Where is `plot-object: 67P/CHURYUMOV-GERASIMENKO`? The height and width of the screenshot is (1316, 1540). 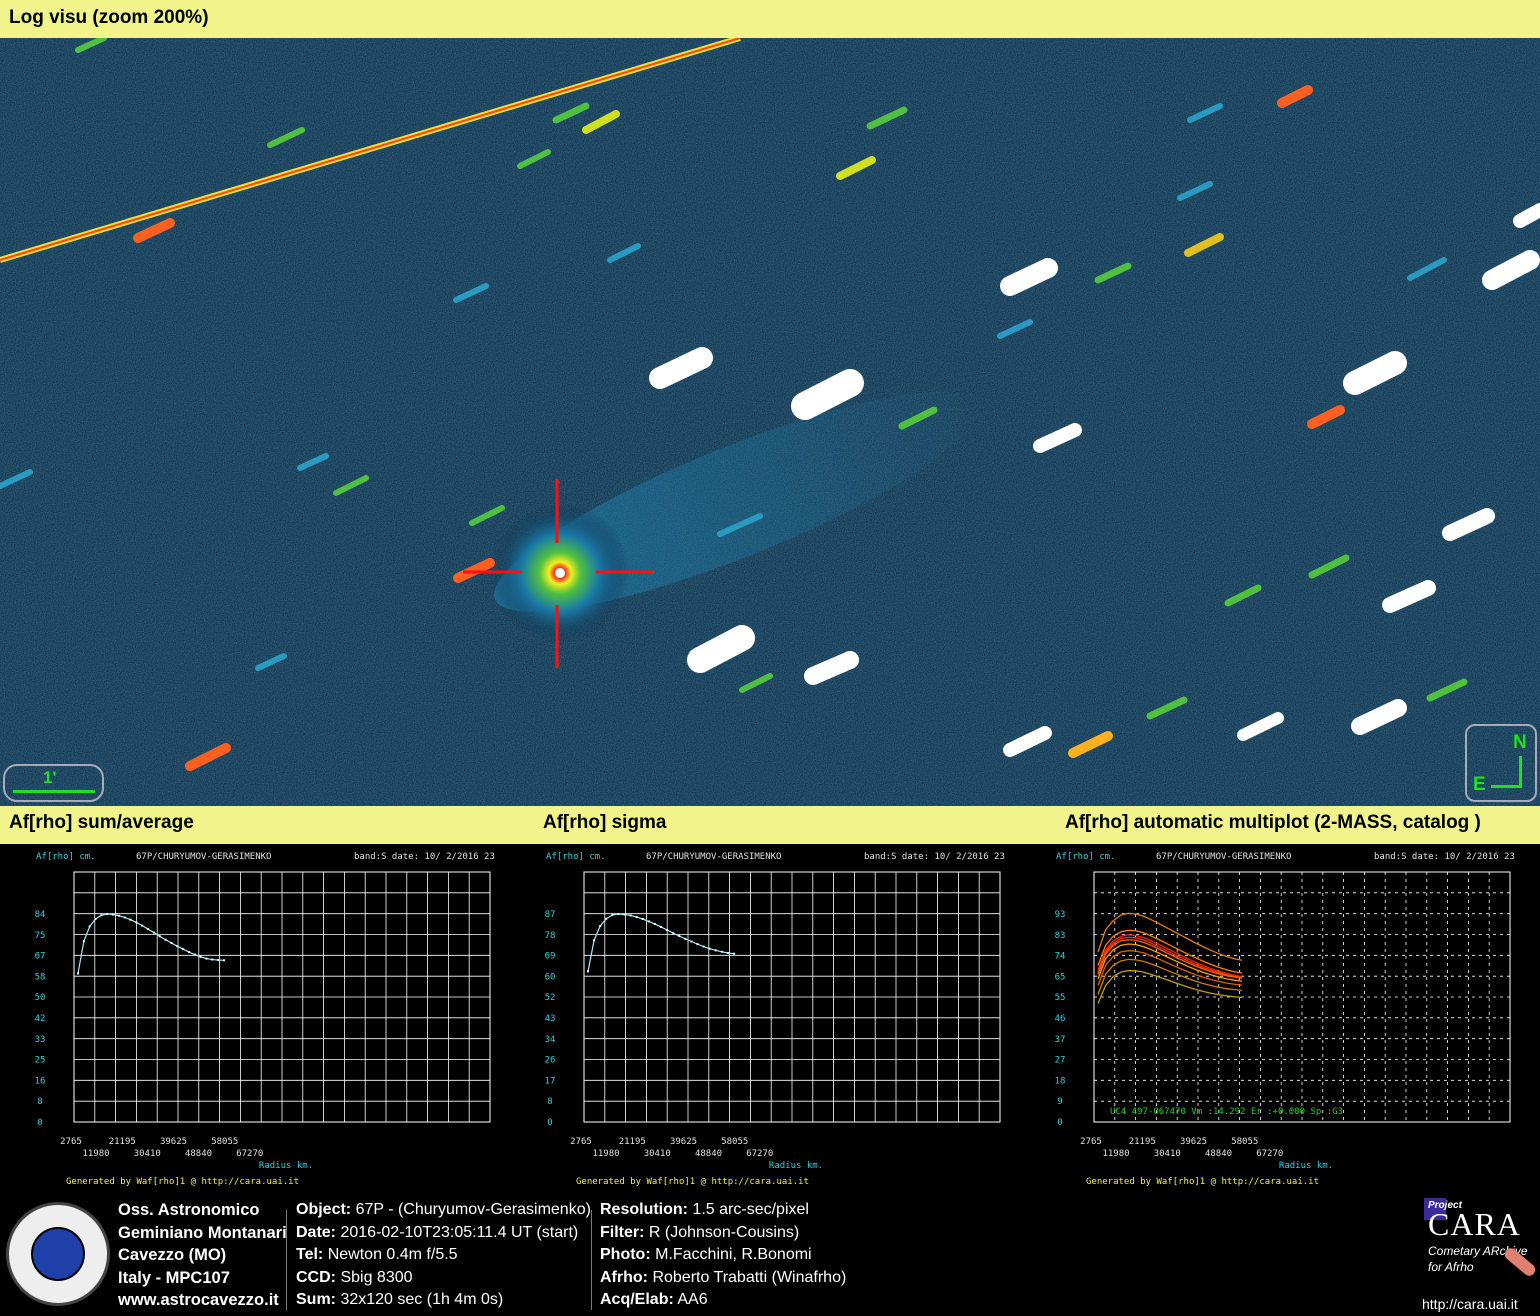 plot-object: 67P/CHURYUMOV-GERASIMENKO is located at coordinates (1223, 857).